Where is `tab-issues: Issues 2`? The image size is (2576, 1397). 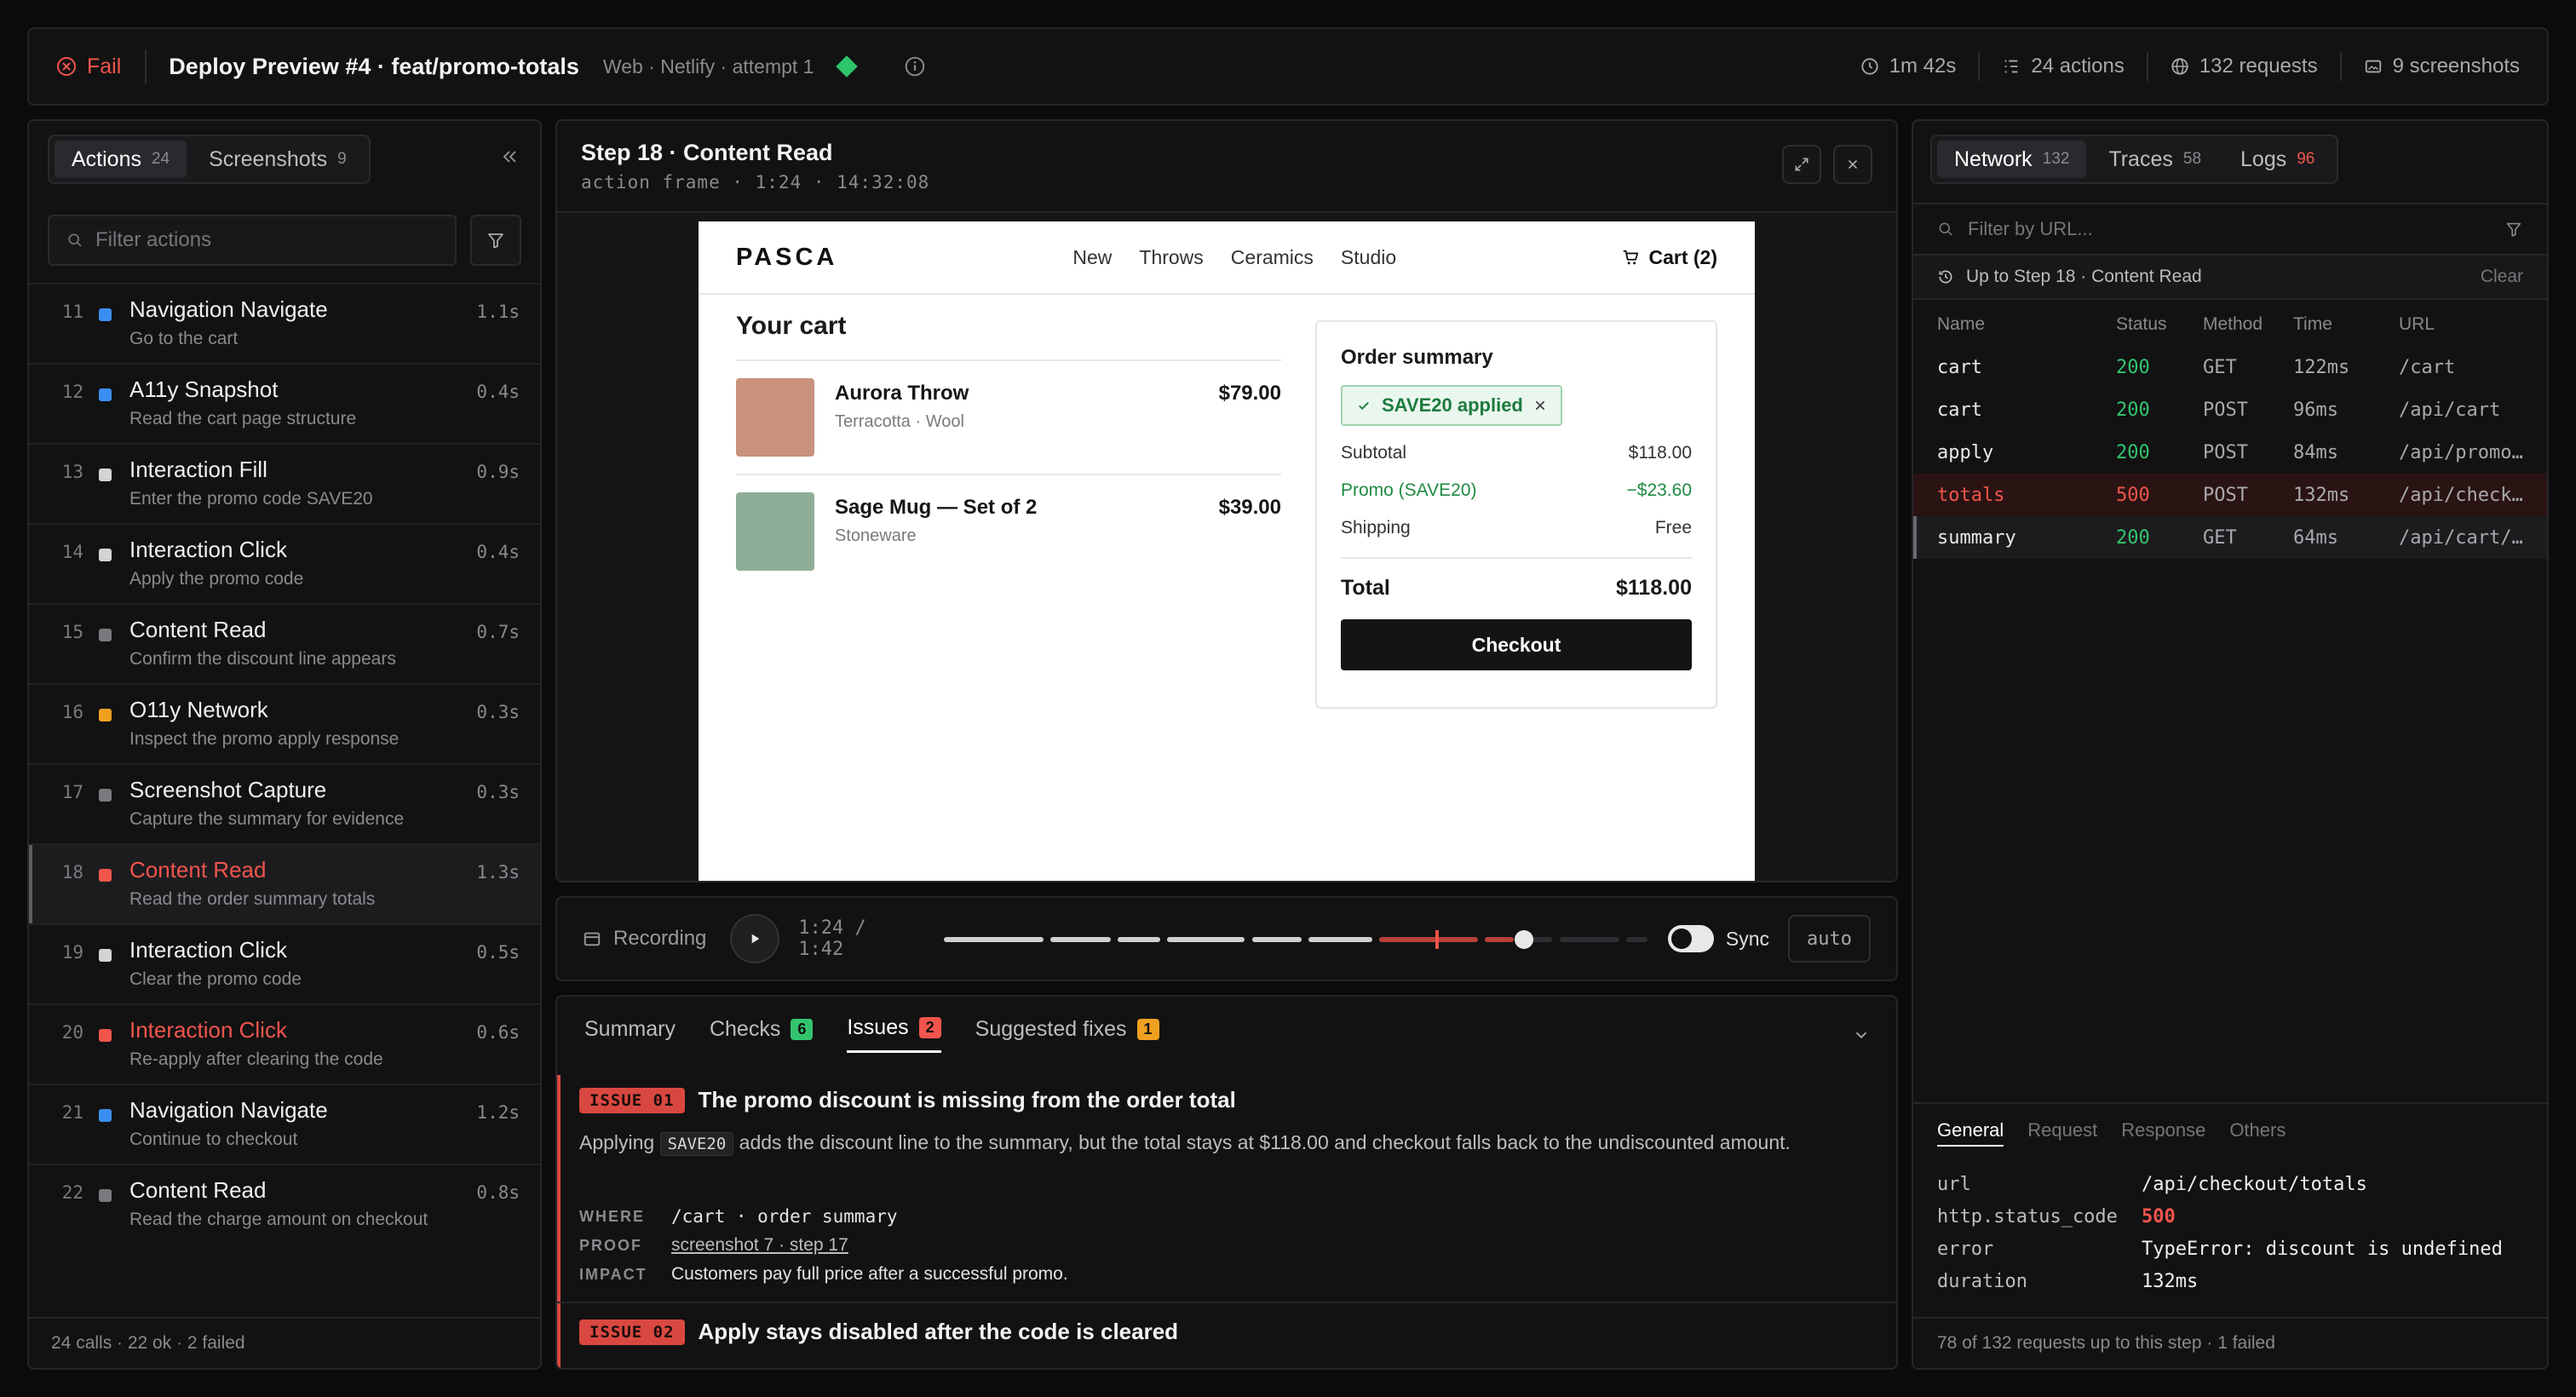
tab-issues: Issues 2 is located at coordinates (894, 1034).